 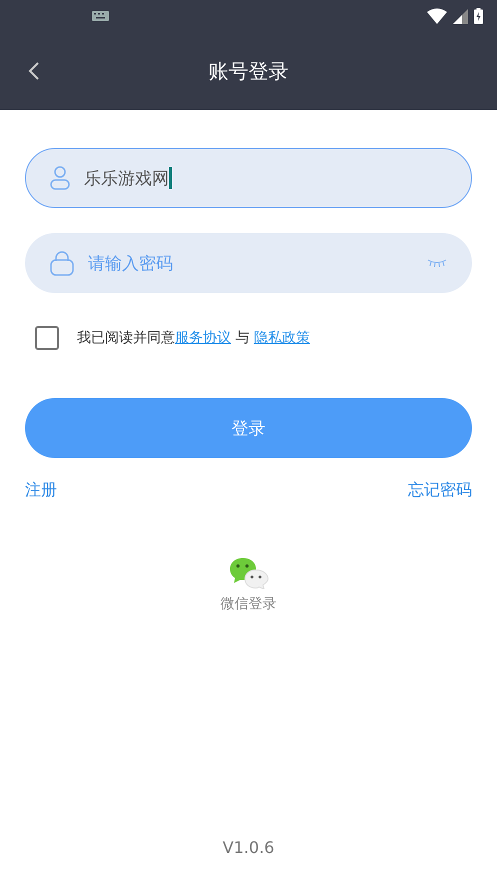 What do you see at coordinates (440, 490) in the screenshot?
I see `forgot-password-link: 忘记密码` at bounding box center [440, 490].